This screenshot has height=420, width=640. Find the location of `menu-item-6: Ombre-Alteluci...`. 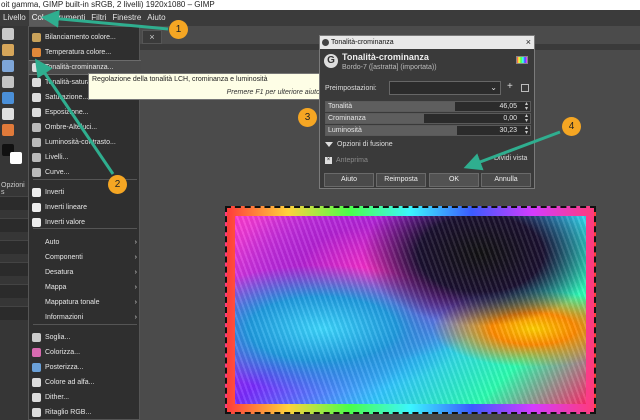

menu-item-6: Ombre-Alteluci... is located at coordinates (85, 127).